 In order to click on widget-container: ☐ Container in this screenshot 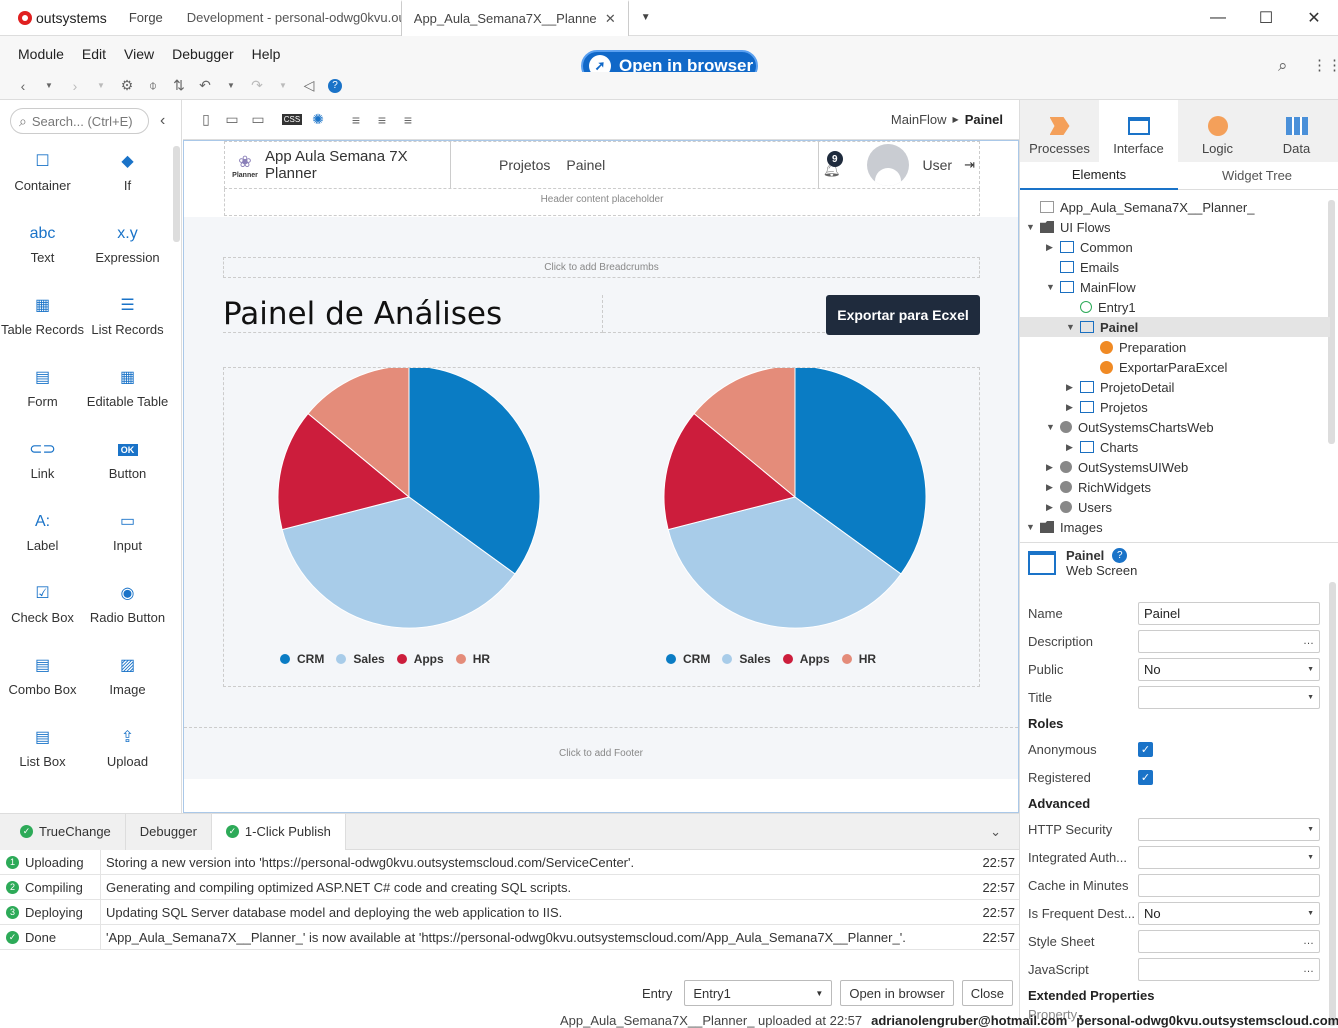, I will do `click(42, 186)`.